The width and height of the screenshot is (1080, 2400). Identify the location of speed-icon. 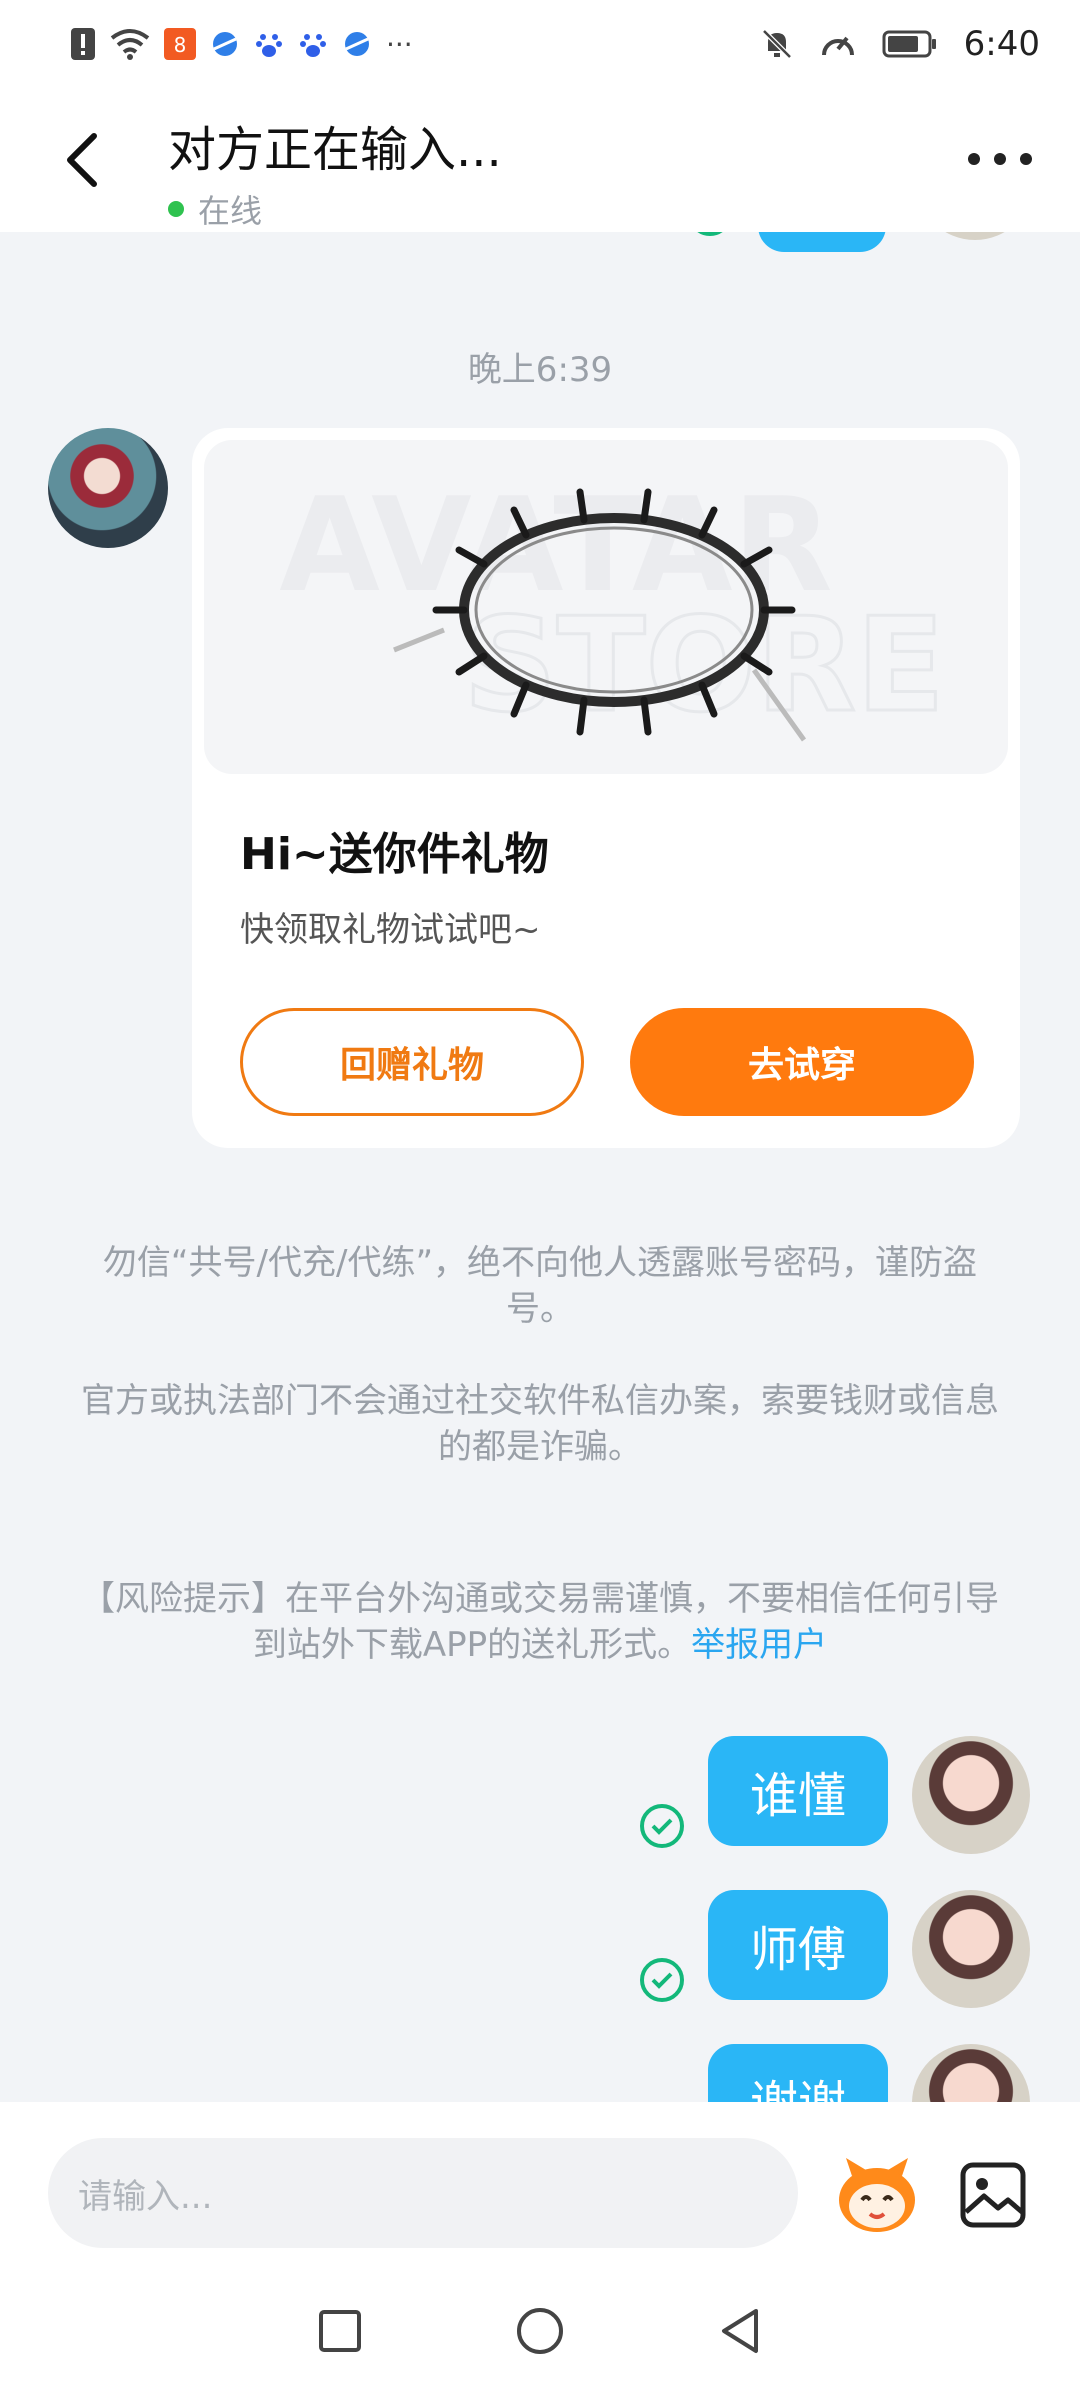
(838, 44).